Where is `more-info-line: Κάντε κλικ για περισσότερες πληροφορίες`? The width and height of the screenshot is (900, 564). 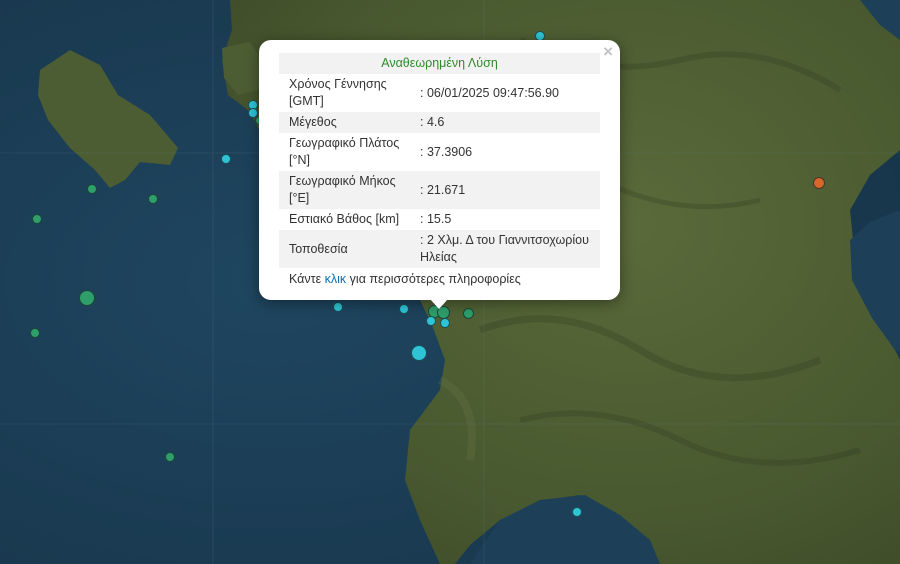 more-info-line: Κάντε κλικ για περισσότερες πληροφορίες is located at coordinates (439, 279).